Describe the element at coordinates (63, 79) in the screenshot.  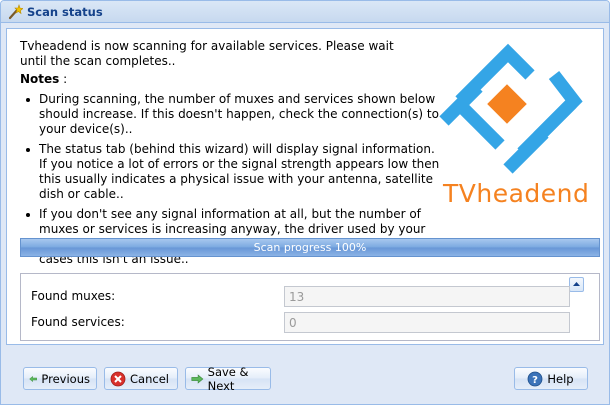
I see `notes-heading-suffix: :` at that location.